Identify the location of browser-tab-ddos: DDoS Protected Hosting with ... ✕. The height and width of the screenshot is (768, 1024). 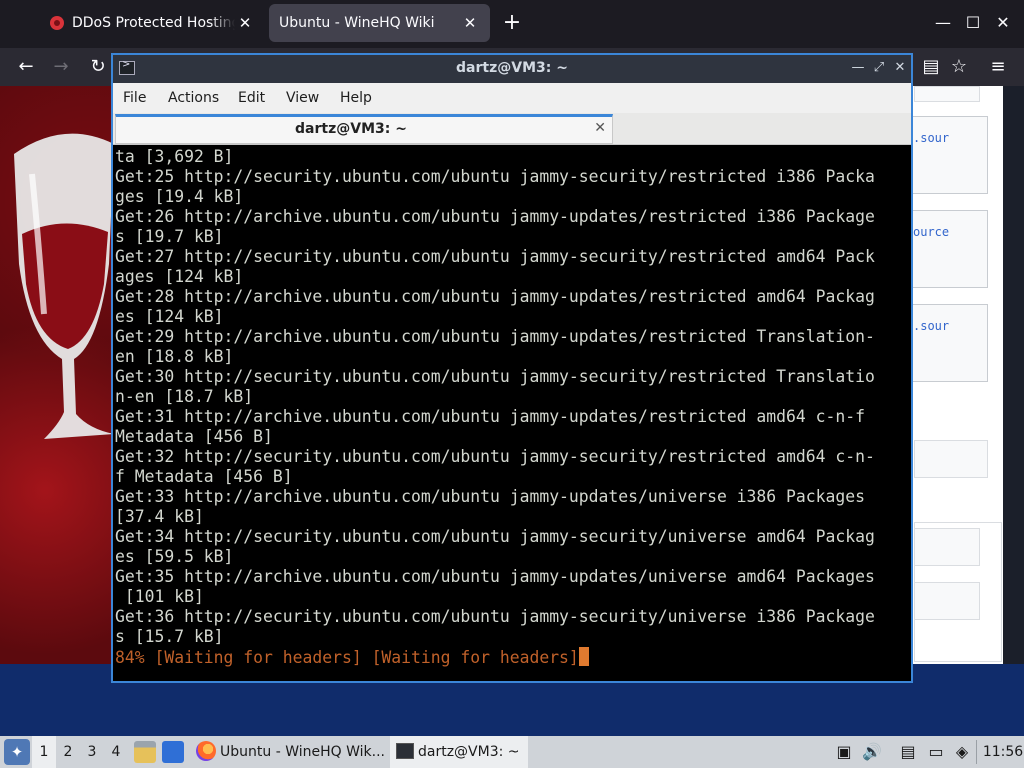
(152, 23).